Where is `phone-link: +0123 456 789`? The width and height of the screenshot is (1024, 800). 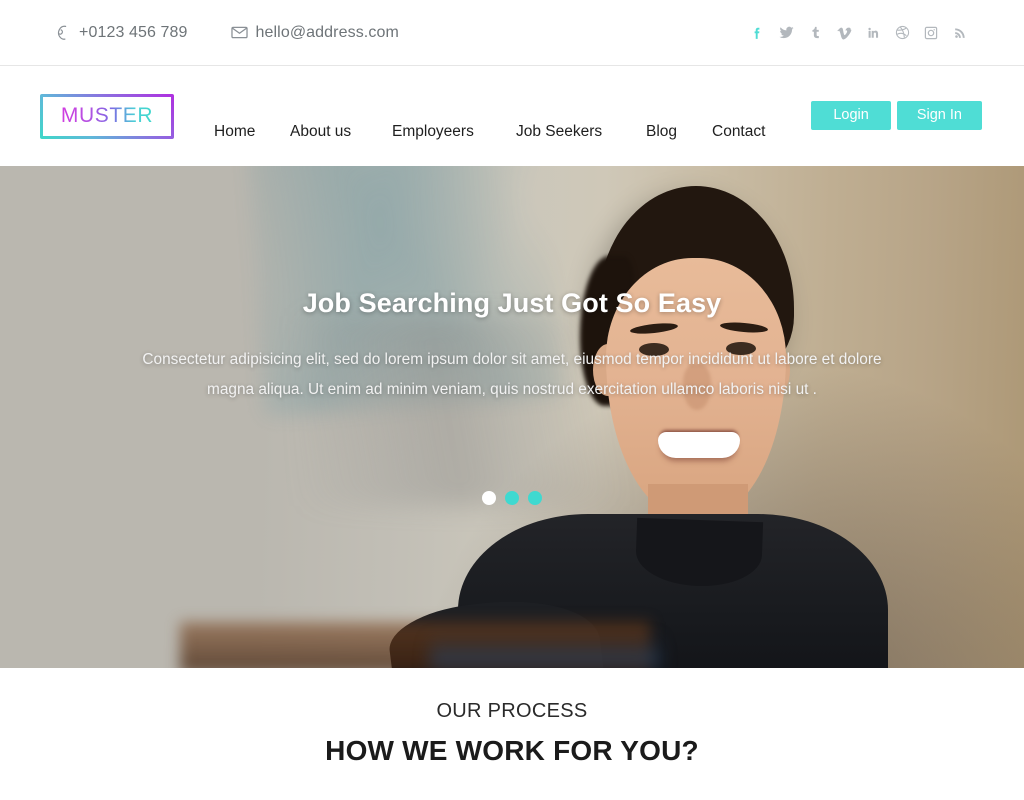
phone-link: +0123 456 789 is located at coordinates (121, 33).